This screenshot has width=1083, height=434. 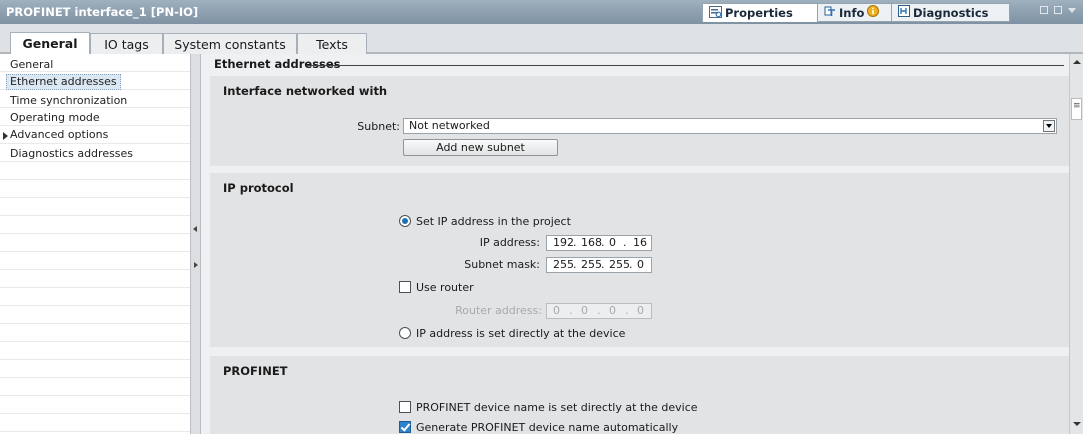 I want to click on tab-texts: Texts, so click(x=332, y=43).